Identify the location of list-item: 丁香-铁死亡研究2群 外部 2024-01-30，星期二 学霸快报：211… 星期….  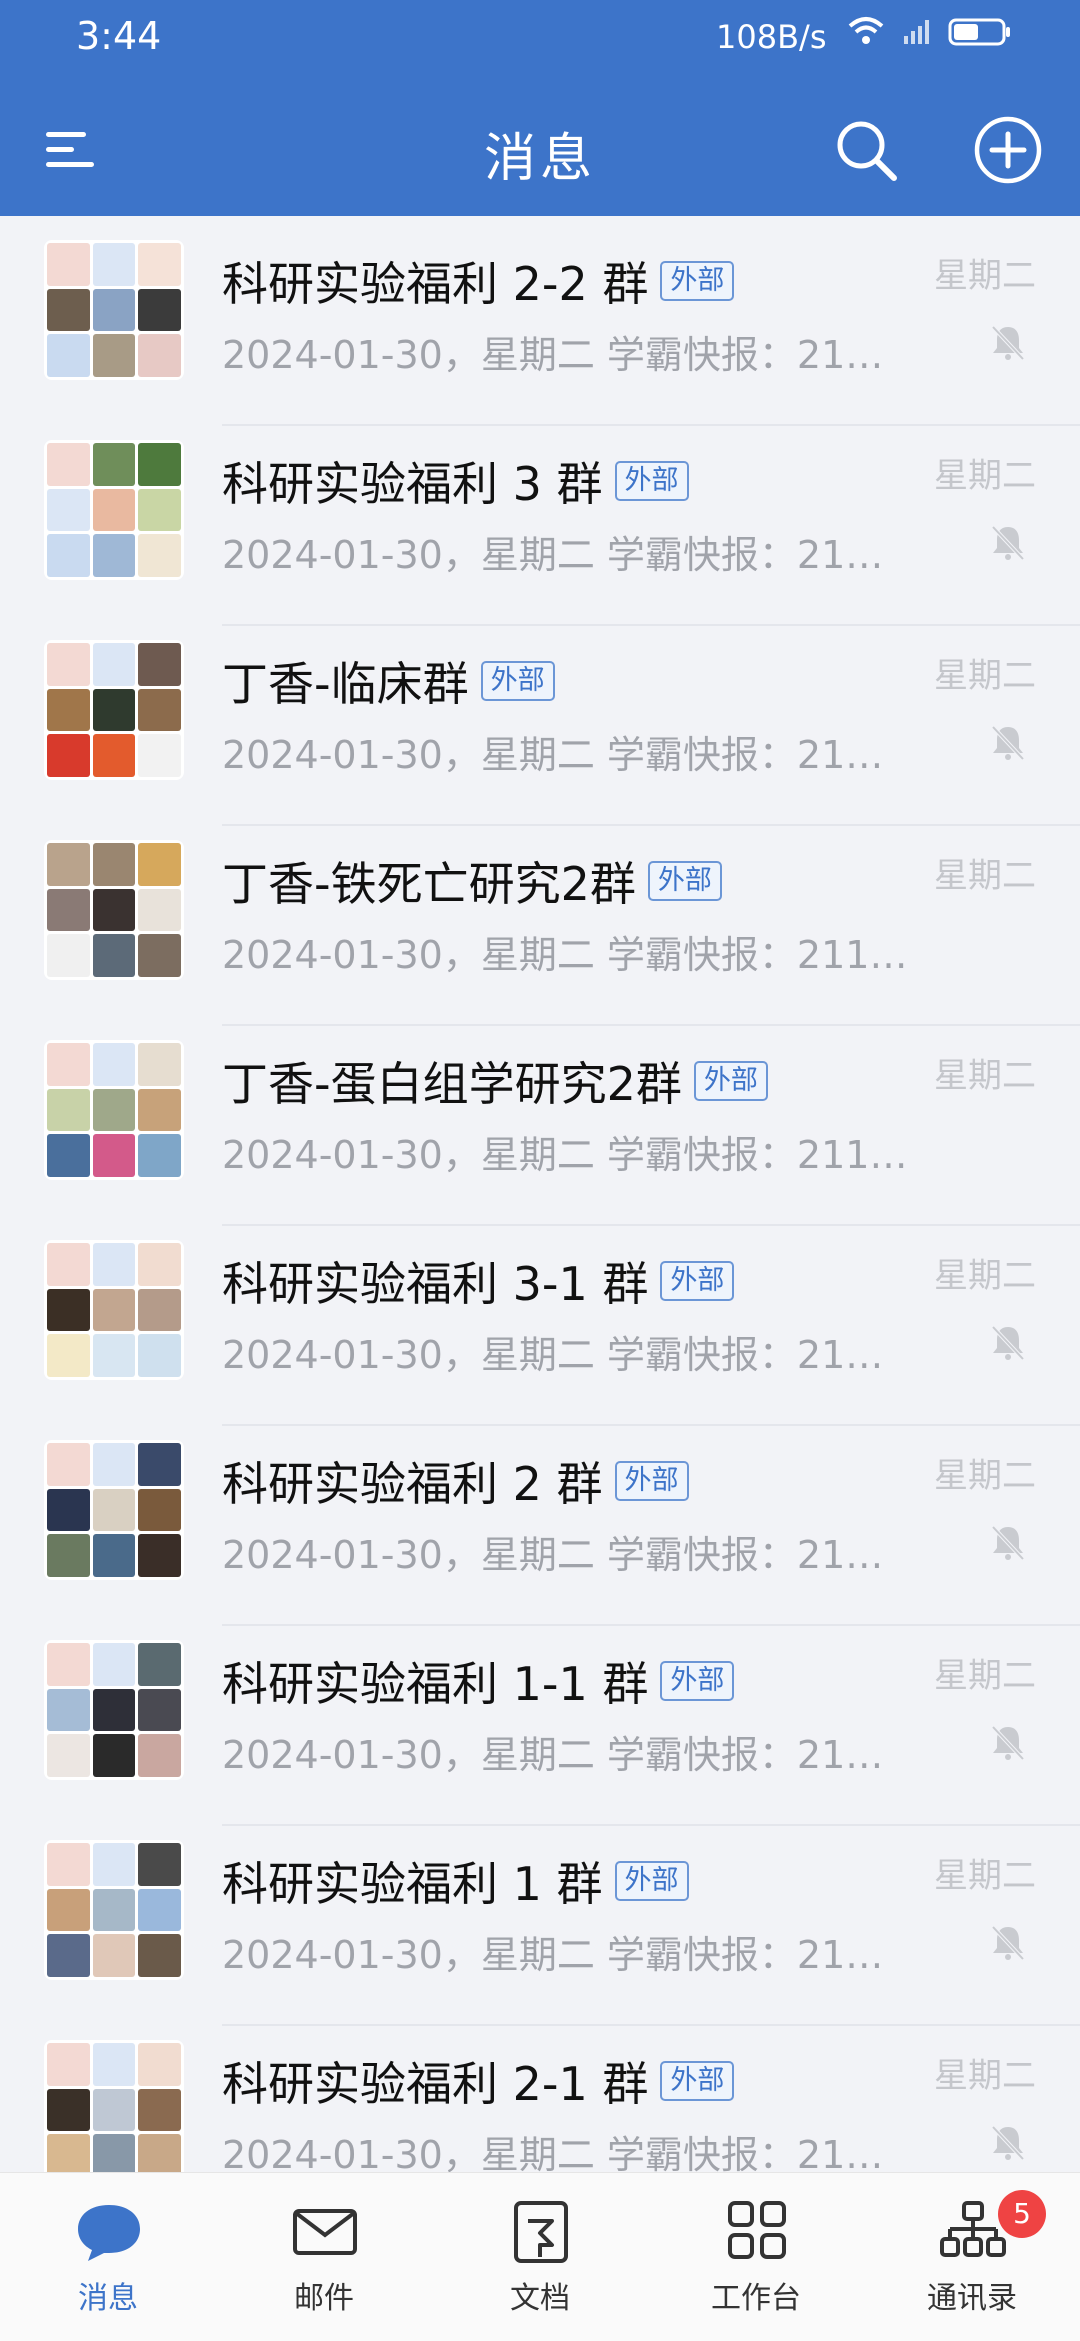
(540, 926).